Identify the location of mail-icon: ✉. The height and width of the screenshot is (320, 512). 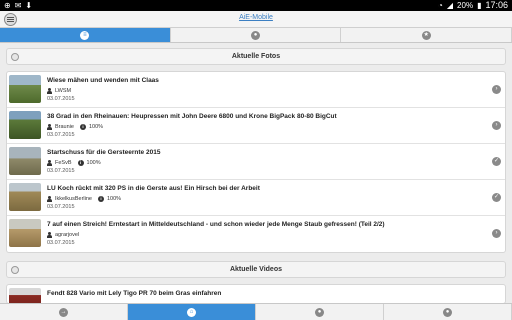
(18, 5).